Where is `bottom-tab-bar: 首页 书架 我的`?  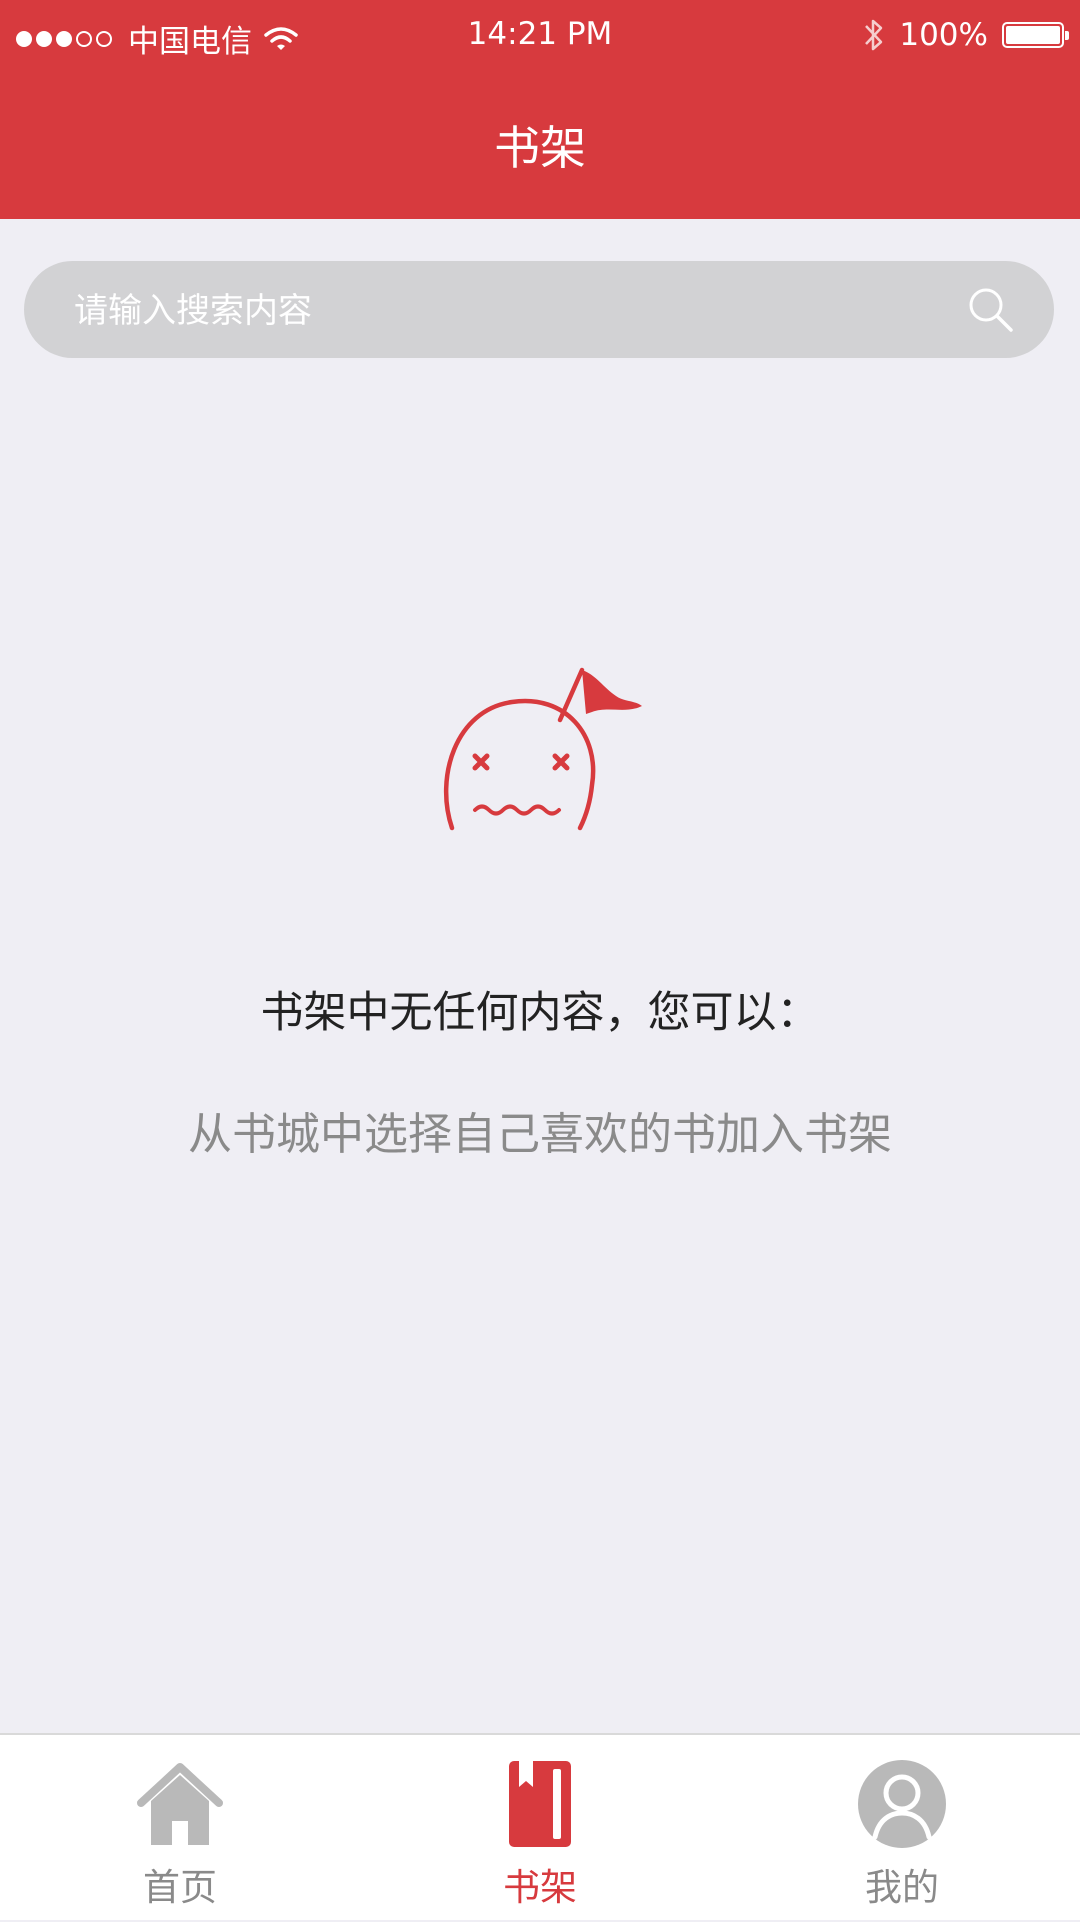 bottom-tab-bar: 首页 书架 我的 is located at coordinates (540, 1826).